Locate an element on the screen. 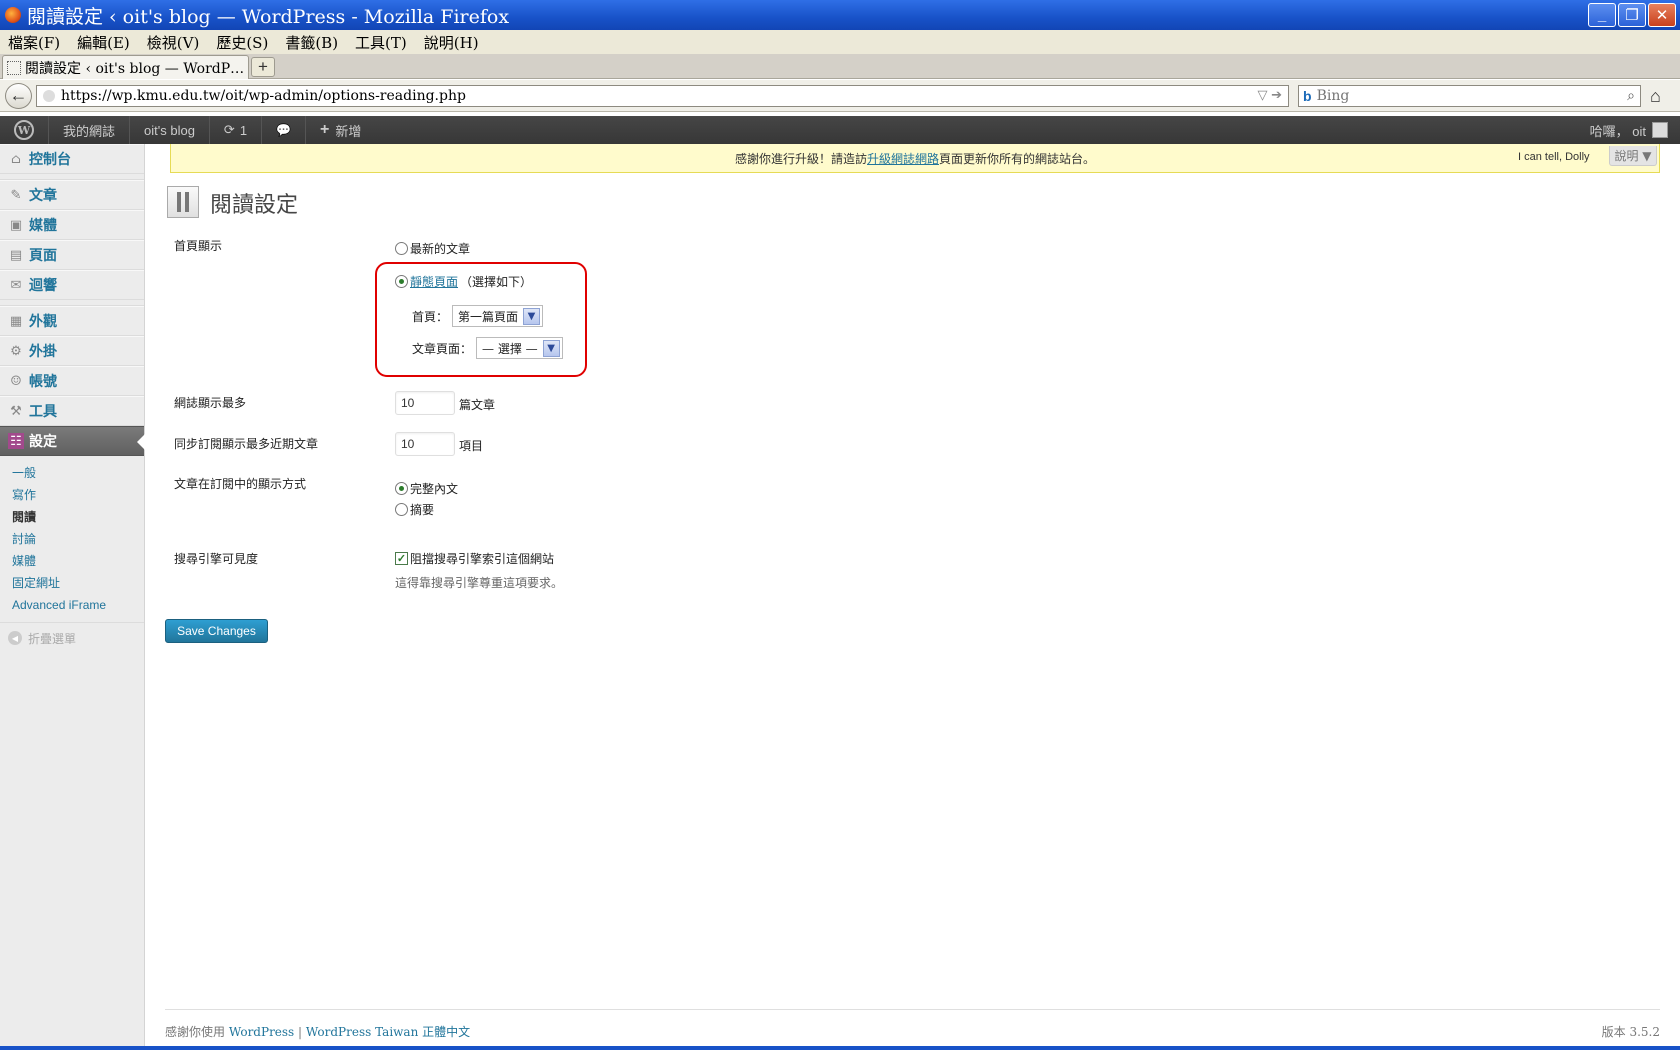 The image size is (1680, 1050). maximize-button: ❐ is located at coordinates (1632, 15).